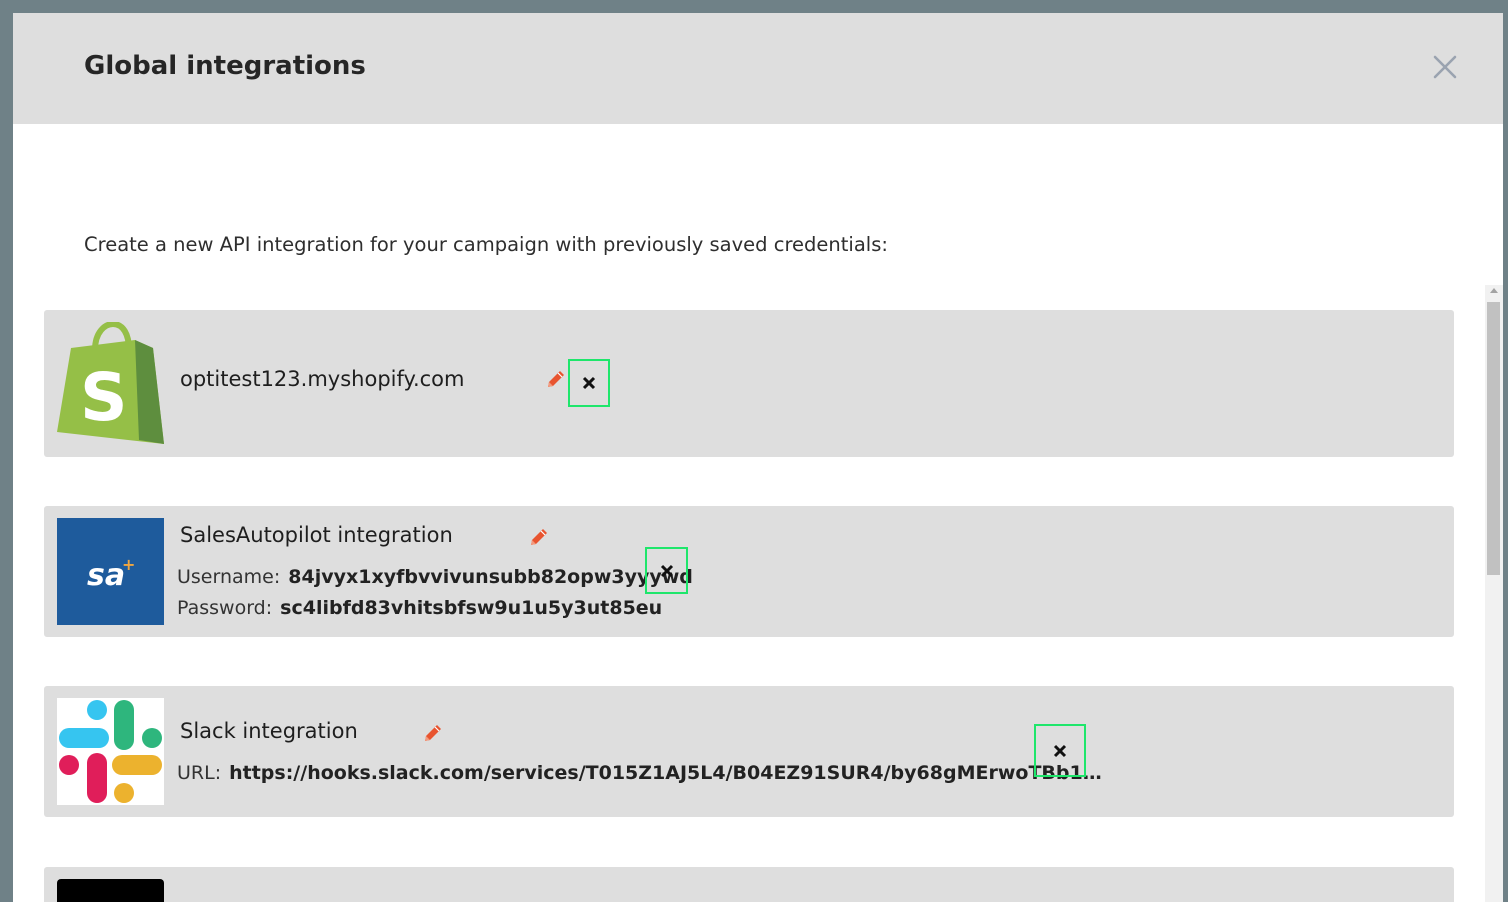  Describe the element at coordinates (229, 577) in the screenshot. I see `field-label: Username:` at that location.